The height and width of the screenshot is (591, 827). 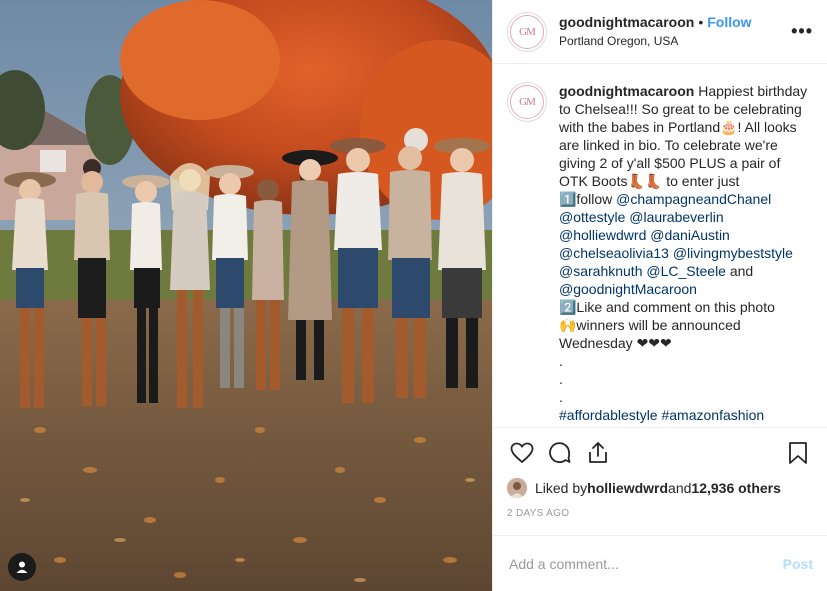 I want to click on mention-link: @goodnightMacaroon, so click(x=628, y=289).